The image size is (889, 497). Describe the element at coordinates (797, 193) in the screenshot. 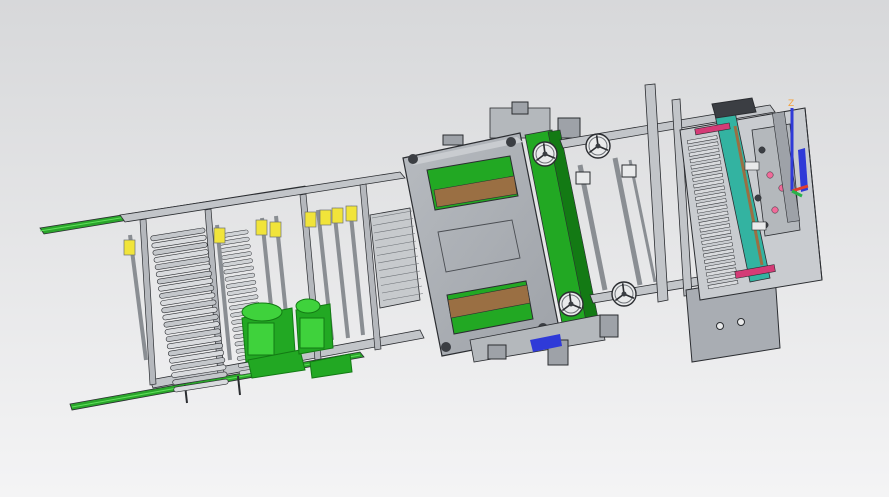

I see `y-axis` at that location.